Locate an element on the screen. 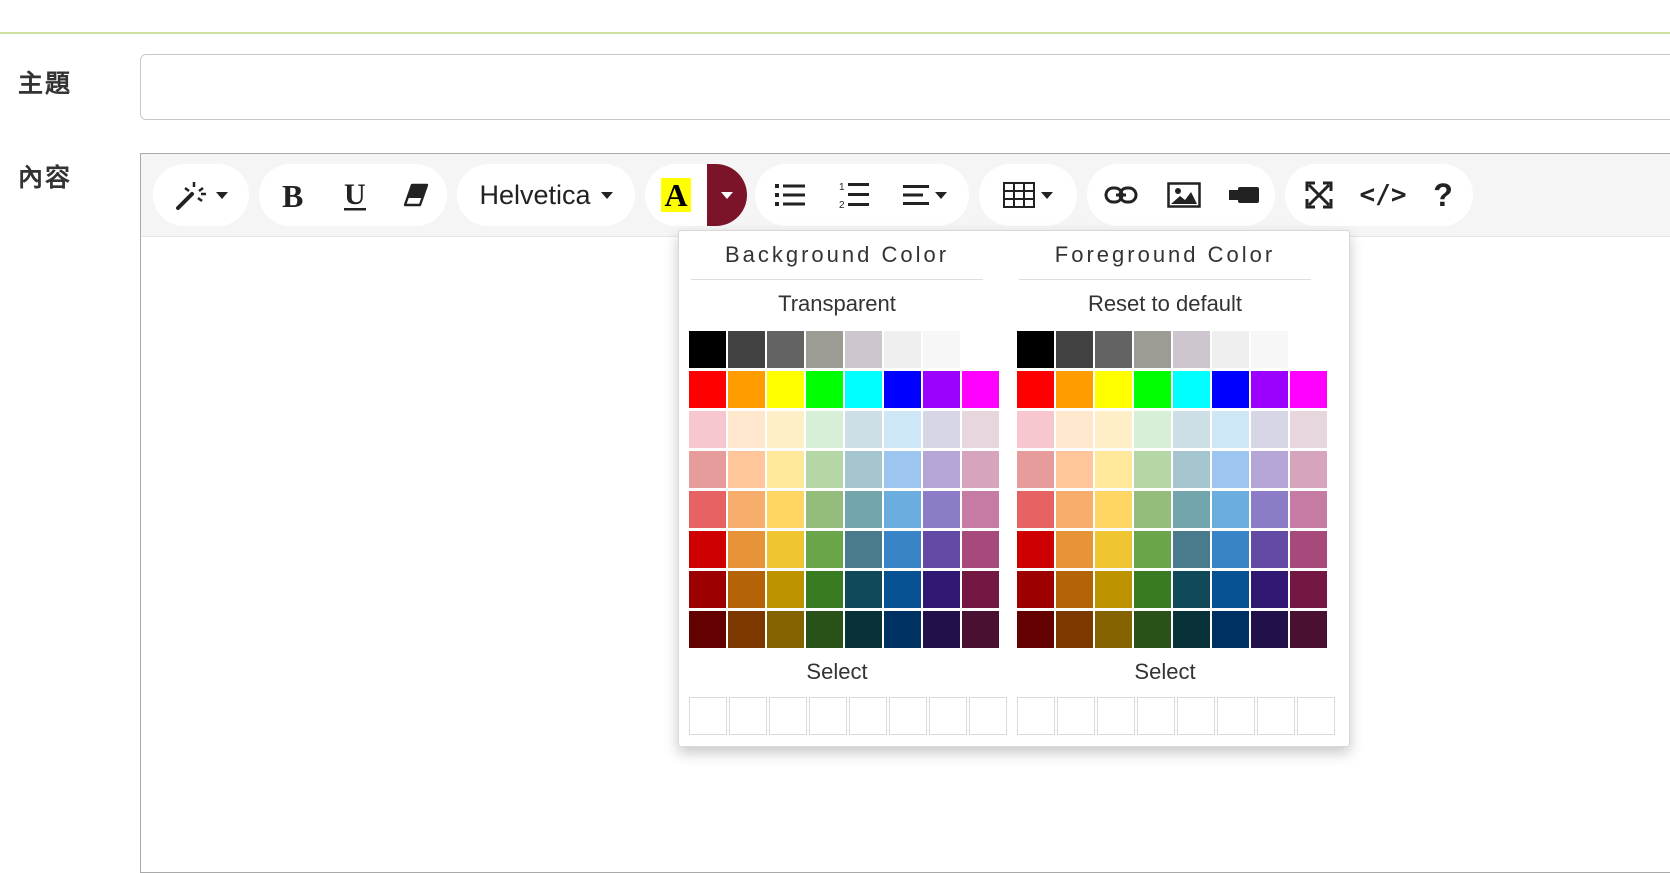  style-button is located at coordinates (201, 195).